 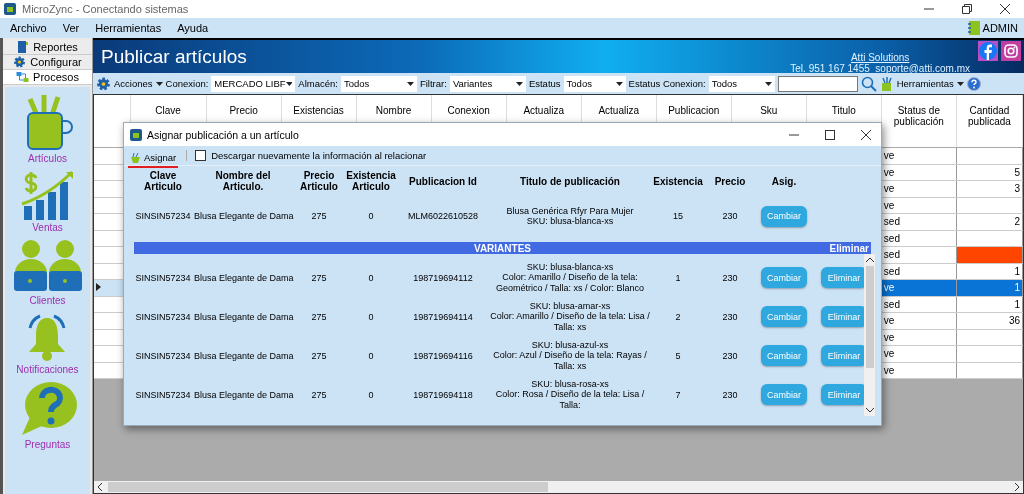 What do you see at coordinates (47, 62) in the screenshot?
I see `sidebar-tab: Configurar` at bounding box center [47, 62].